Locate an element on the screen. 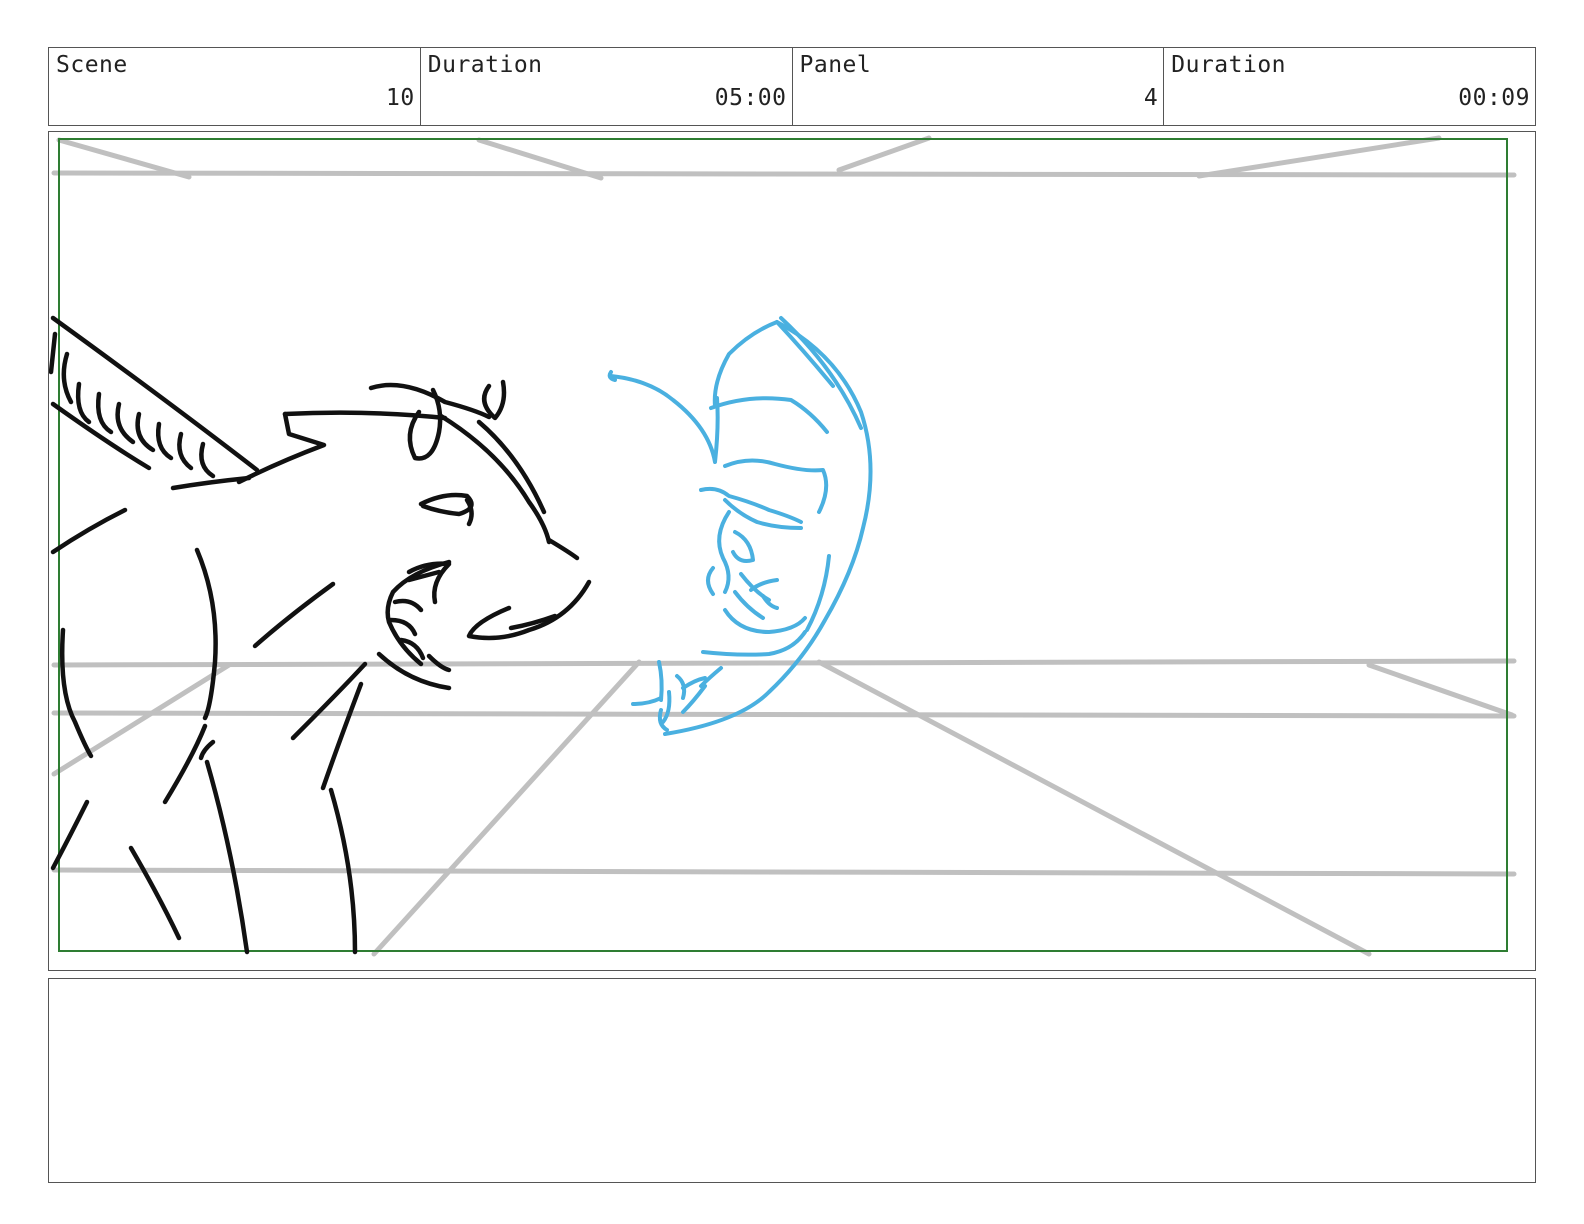 This screenshot has width=1584, height=1224. panel-number: 4 is located at coordinates (1151, 98).